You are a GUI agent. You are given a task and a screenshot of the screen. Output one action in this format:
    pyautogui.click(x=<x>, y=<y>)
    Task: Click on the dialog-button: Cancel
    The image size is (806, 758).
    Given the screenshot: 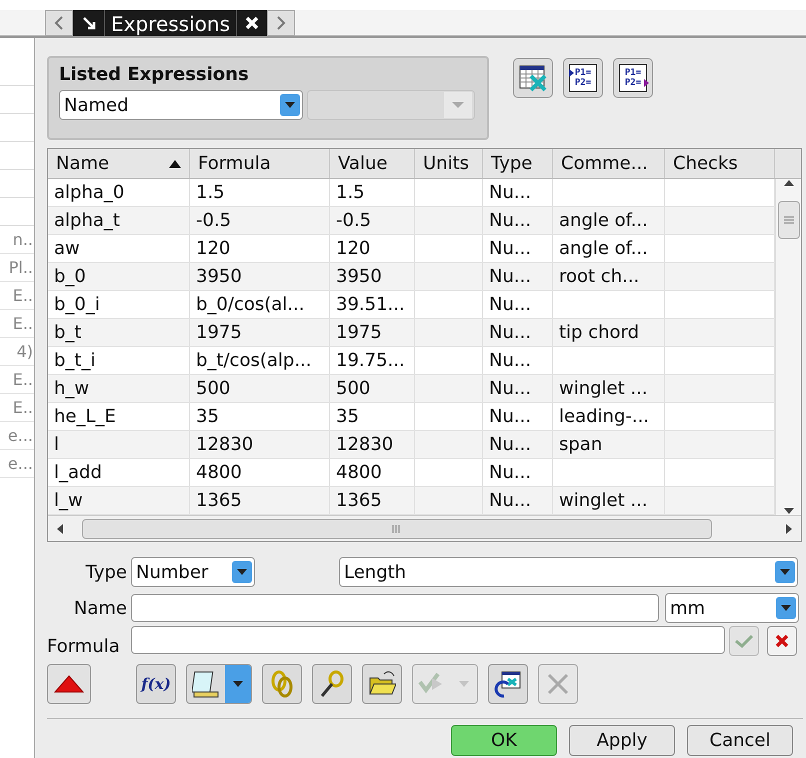 What is the action you would take?
    pyautogui.click(x=740, y=740)
    